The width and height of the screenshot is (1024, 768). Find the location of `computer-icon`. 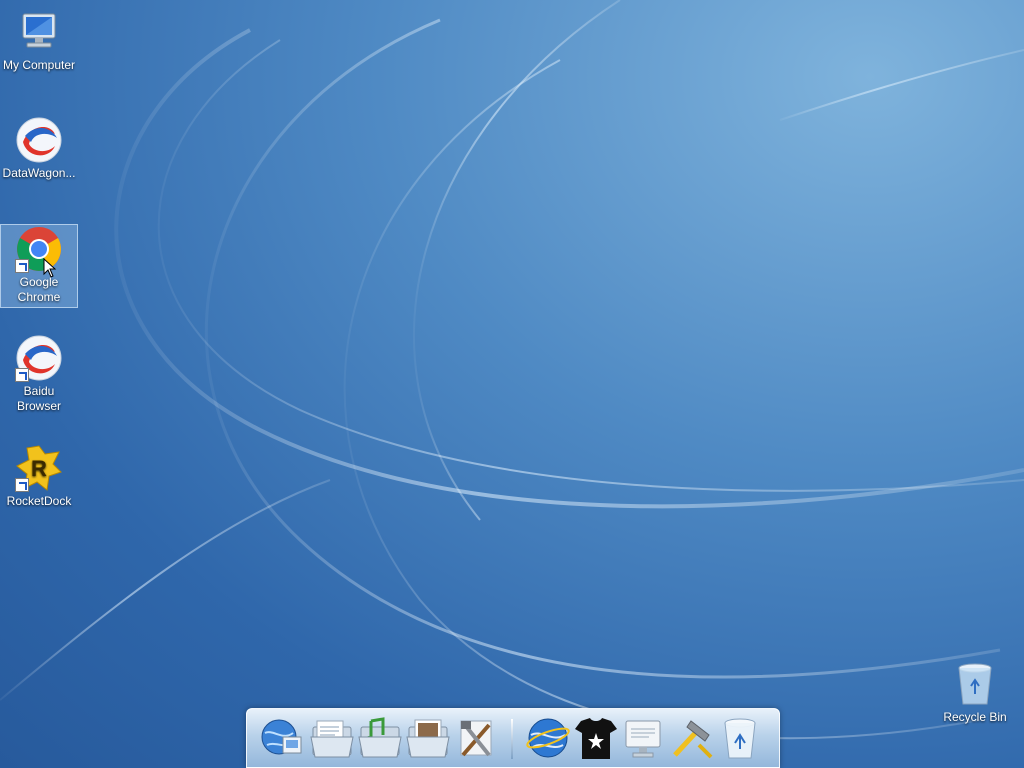

computer-icon is located at coordinates (39, 32).